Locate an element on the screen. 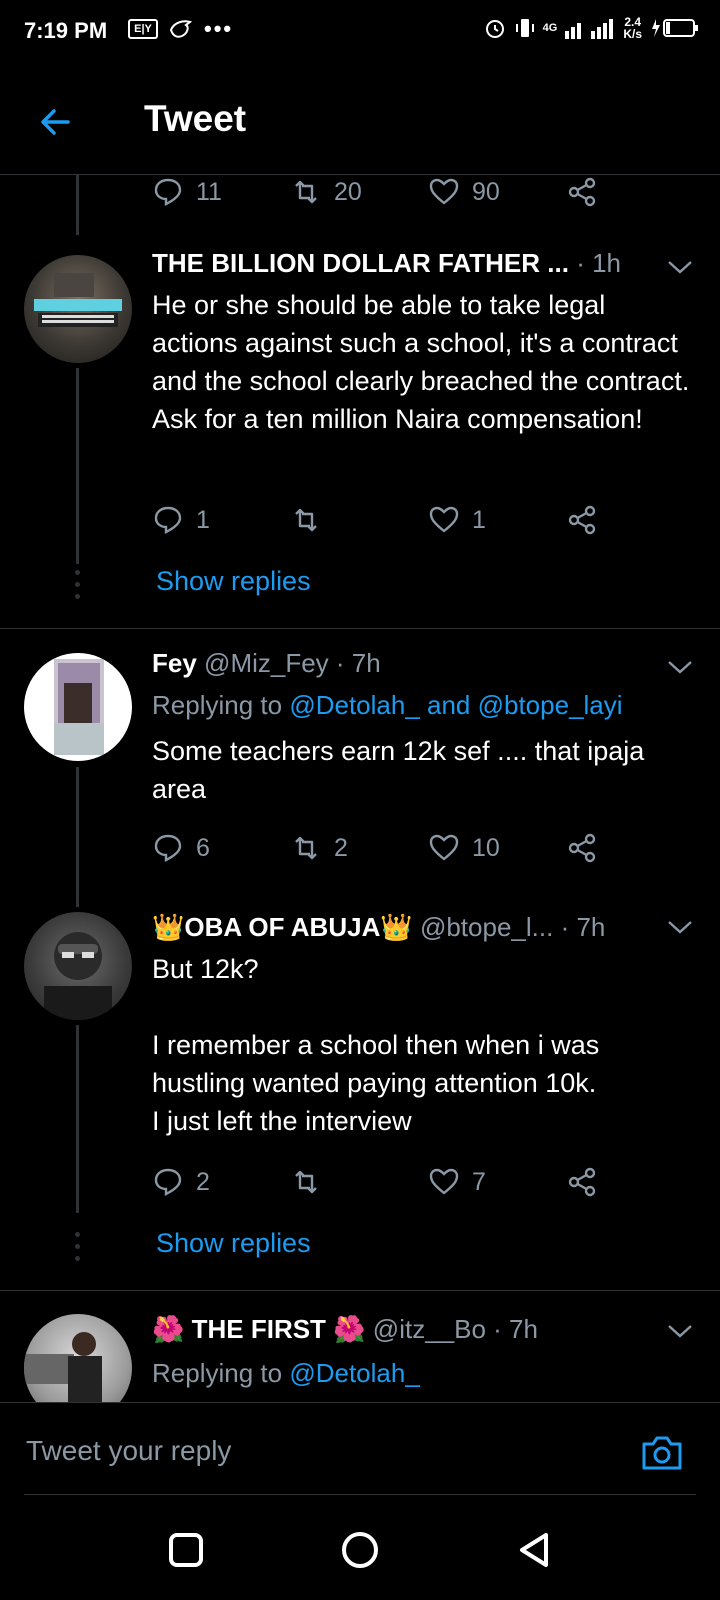 Image resolution: width=720 pixels, height=1600 pixels. vibrate-icon is located at coordinates (524, 28).